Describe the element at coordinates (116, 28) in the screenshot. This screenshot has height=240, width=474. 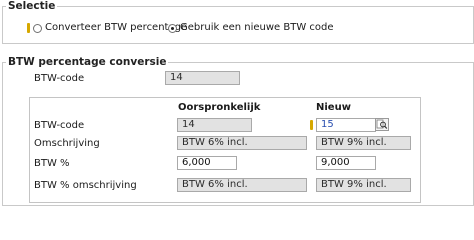
I see `radio-converteer-label: Converteer BTW percentage` at that location.